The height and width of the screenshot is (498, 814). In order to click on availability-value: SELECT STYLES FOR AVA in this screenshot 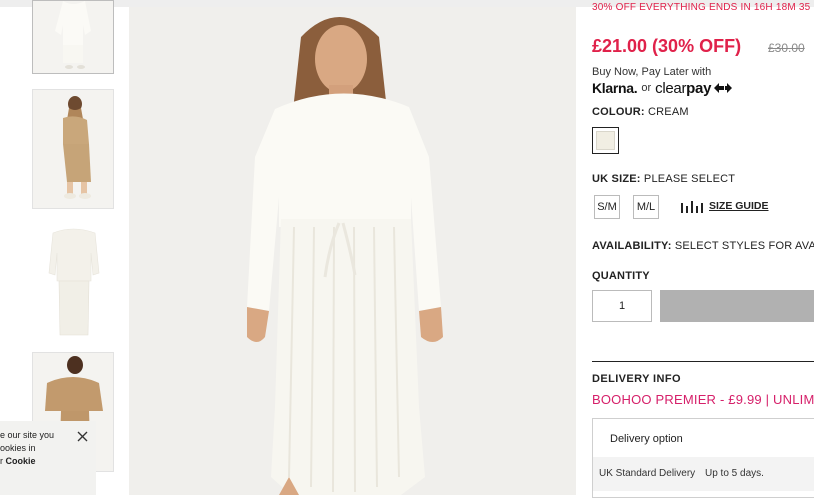, I will do `click(744, 246)`.